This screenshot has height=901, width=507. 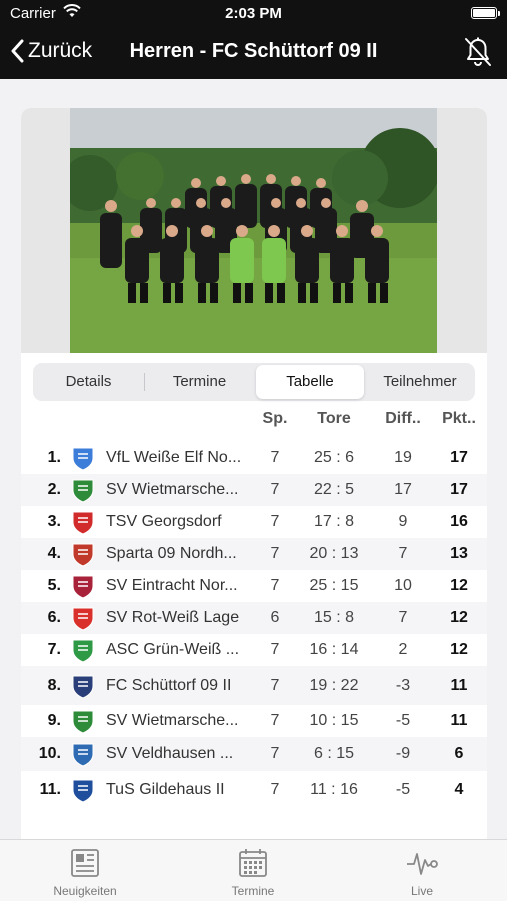 I want to click on sparta-09-logo, so click(x=83, y=554).